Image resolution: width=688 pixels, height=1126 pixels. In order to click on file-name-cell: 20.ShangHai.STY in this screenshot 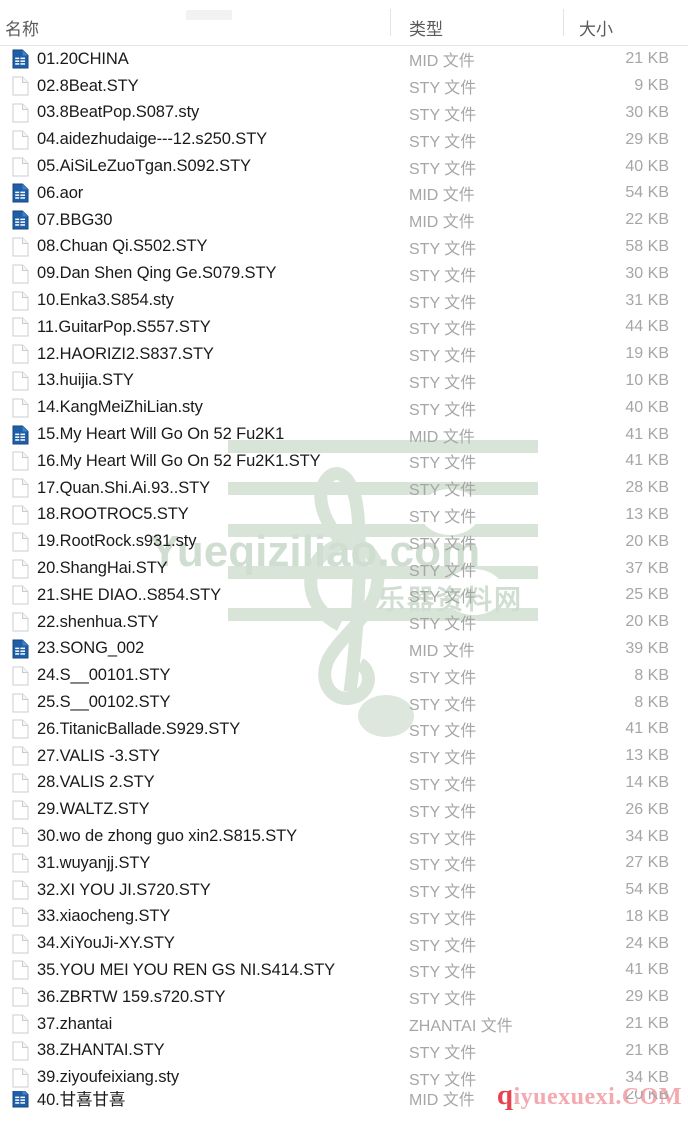, I will do `click(195, 569)`.